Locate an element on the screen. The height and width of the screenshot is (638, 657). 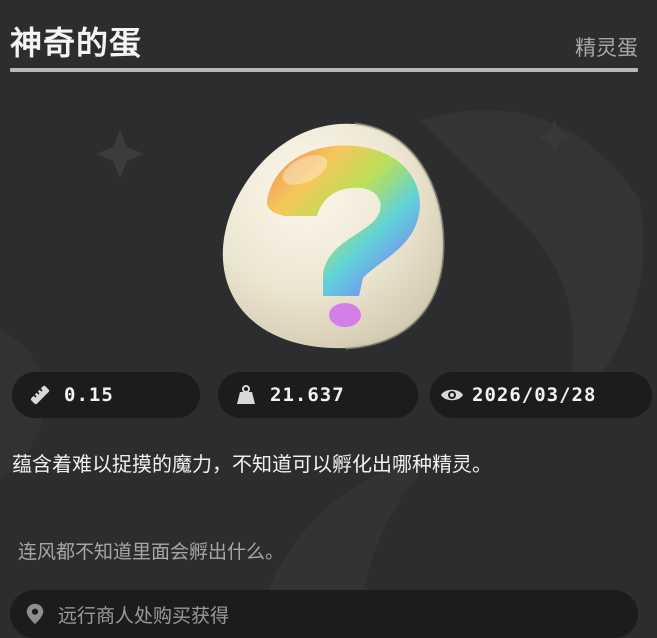
flavor-text: 连风都不知道里面会孵出什么。 is located at coordinates (151, 552).